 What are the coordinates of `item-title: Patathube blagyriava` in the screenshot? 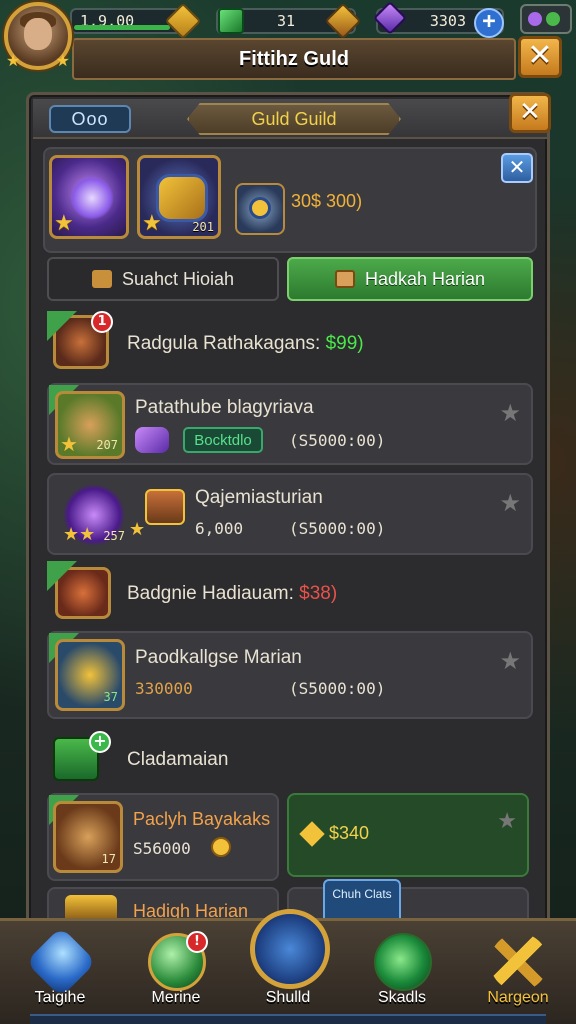 It's located at (224, 407).